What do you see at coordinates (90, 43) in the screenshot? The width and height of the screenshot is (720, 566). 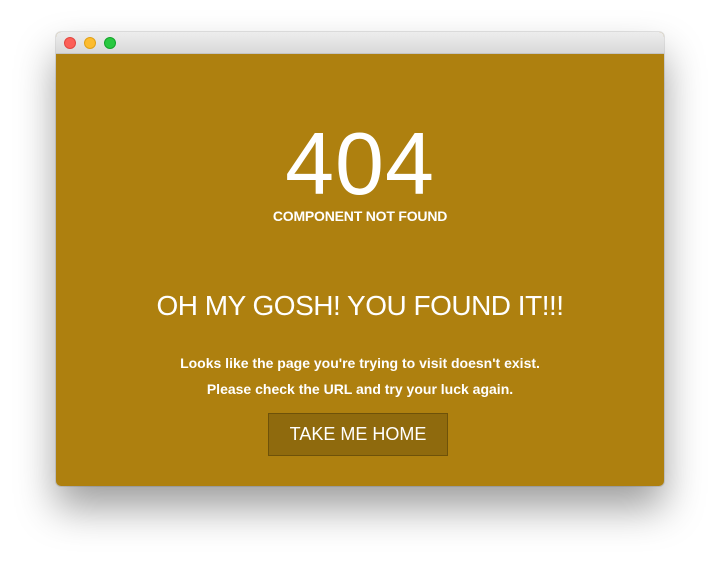 I see `minimize-window-icon` at bounding box center [90, 43].